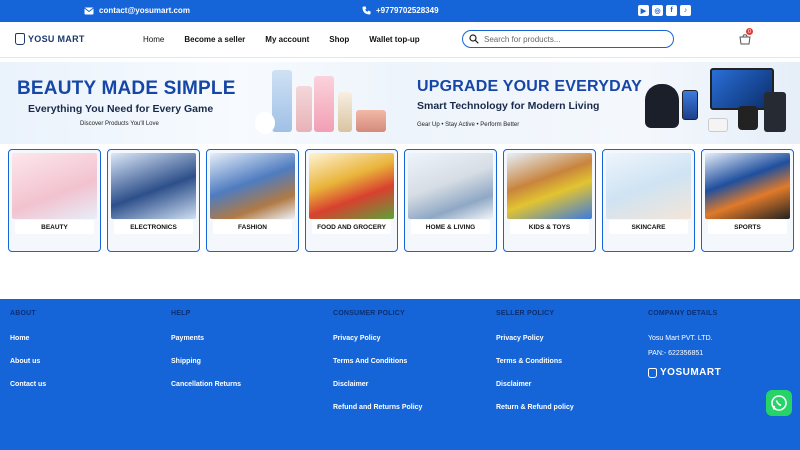 This screenshot has width=800, height=450. What do you see at coordinates (181, 313) in the screenshot?
I see `footer-heading: HELP` at bounding box center [181, 313].